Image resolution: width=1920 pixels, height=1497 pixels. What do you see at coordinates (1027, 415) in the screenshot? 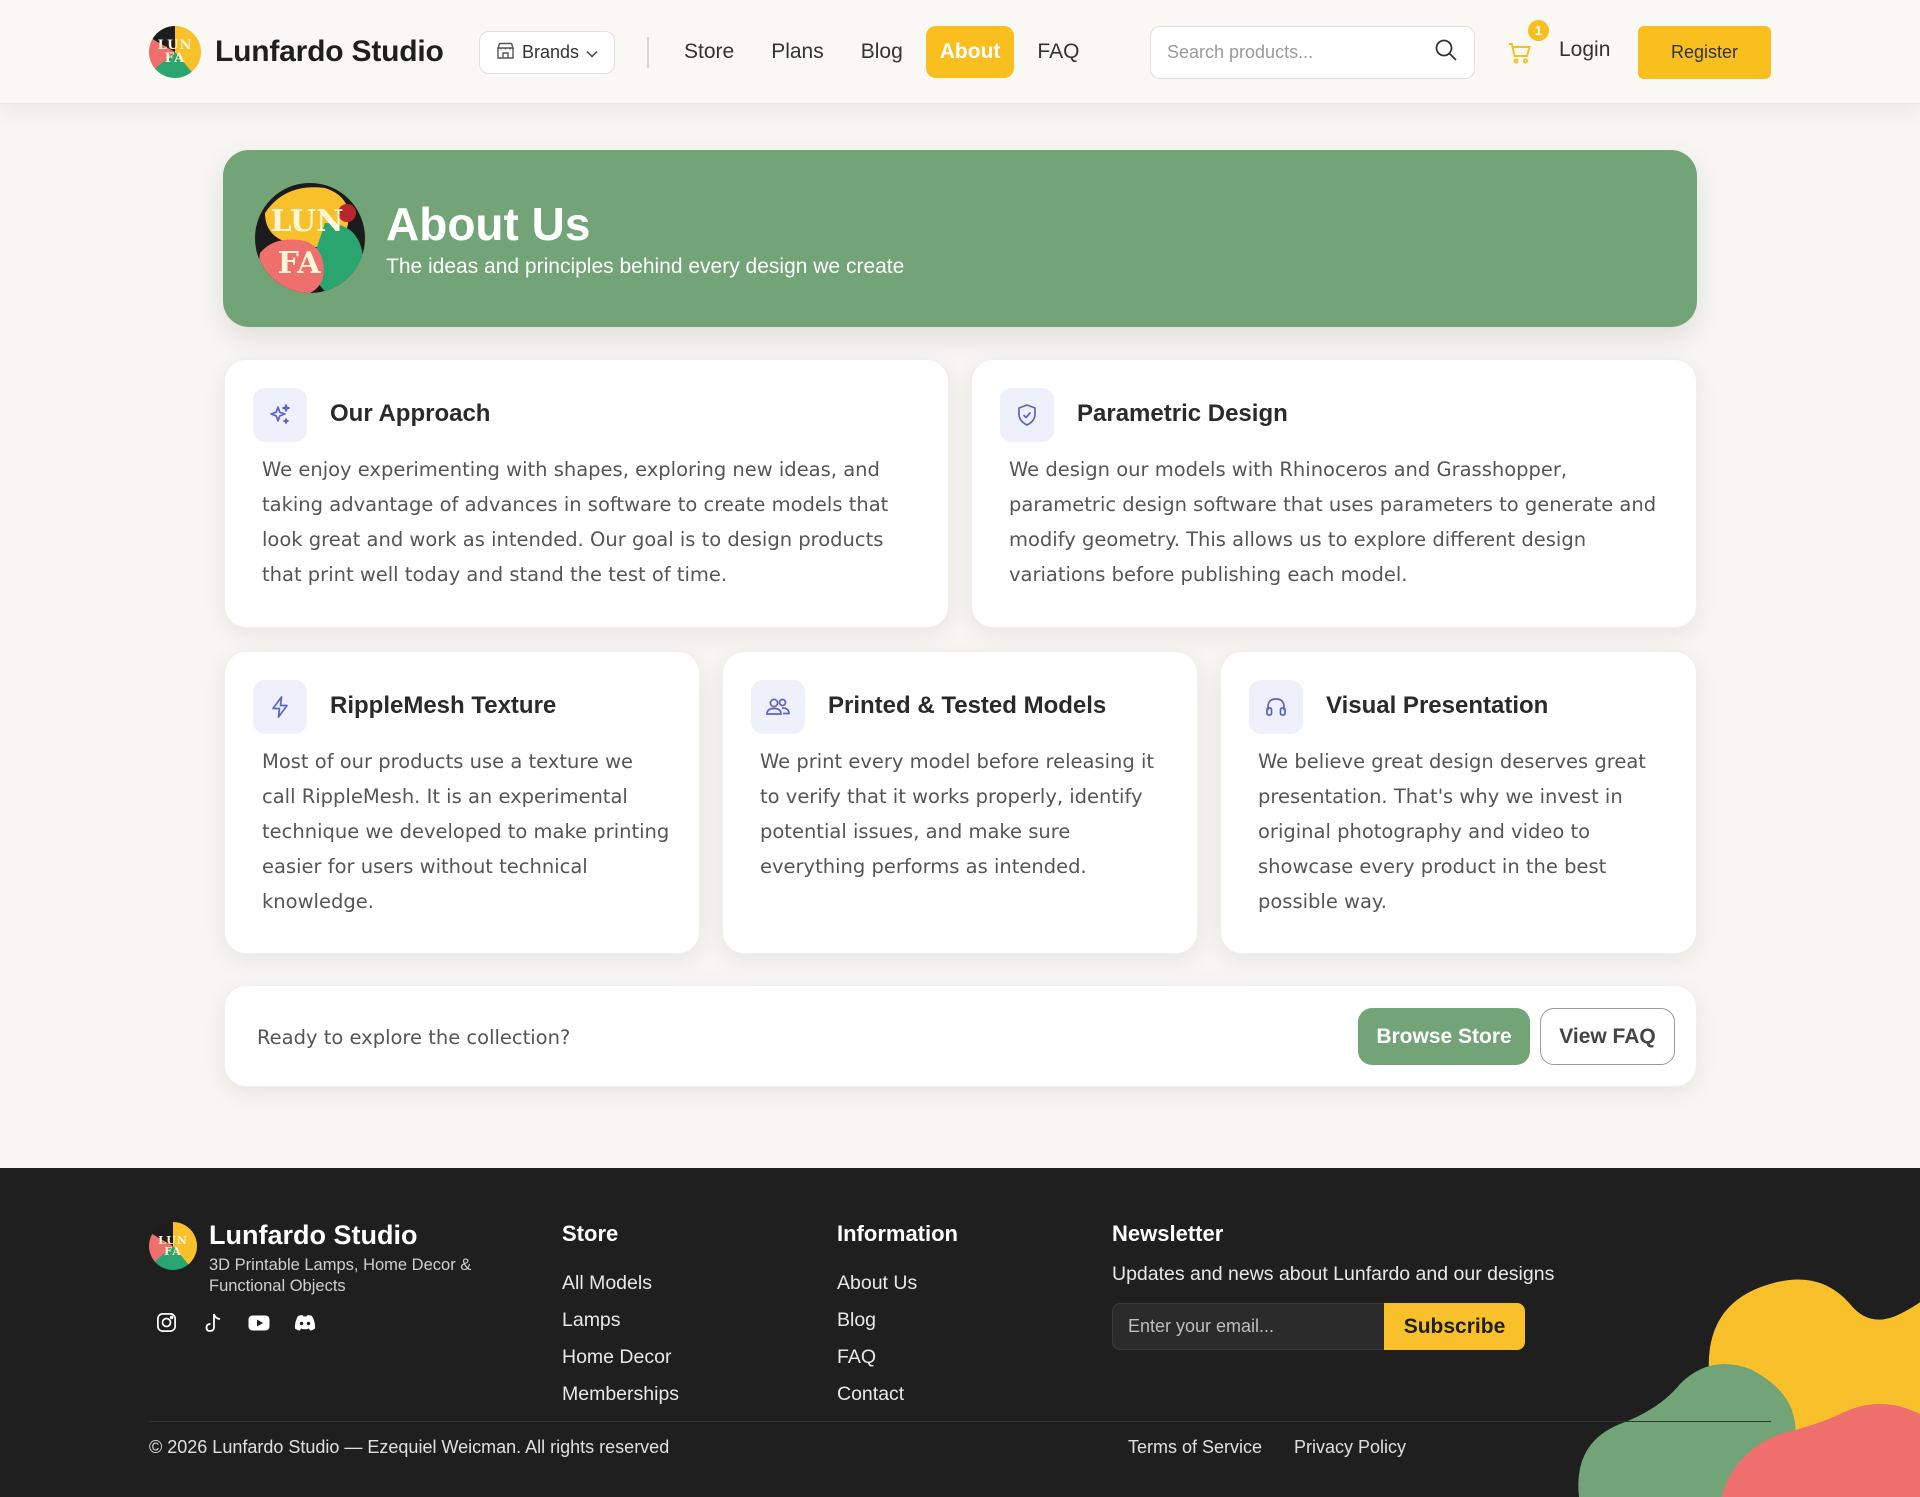
I see `shield-icon` at bounding box center [1027, 415].